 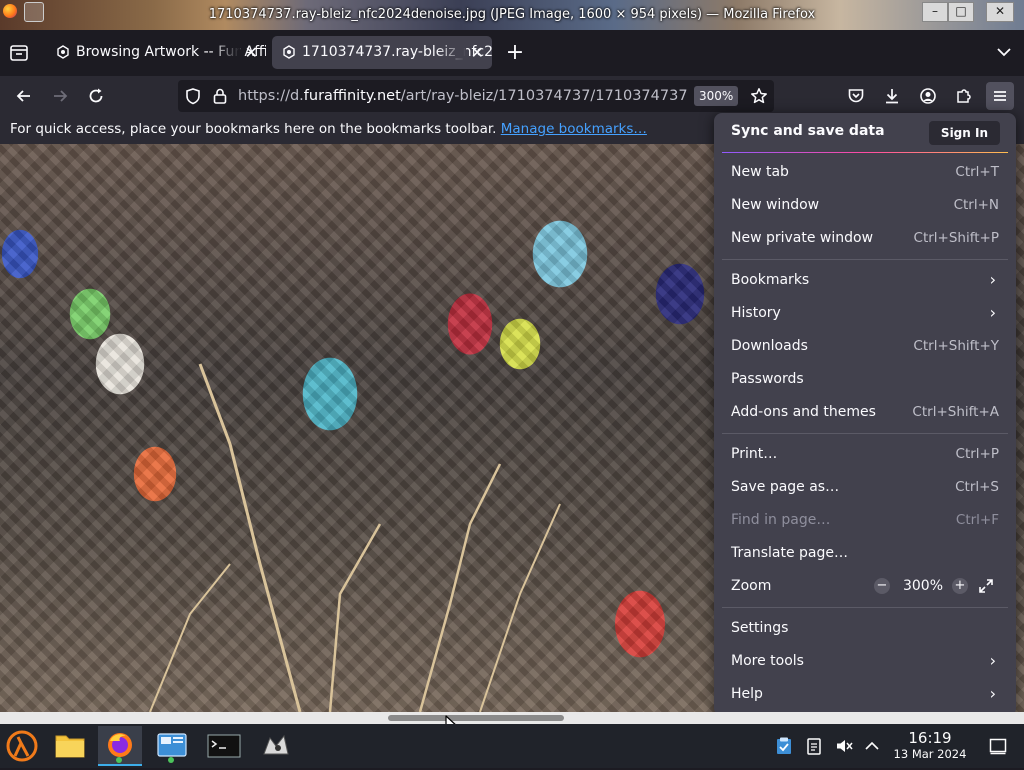 I want to click on reload-button, so click(x=96, y=96).